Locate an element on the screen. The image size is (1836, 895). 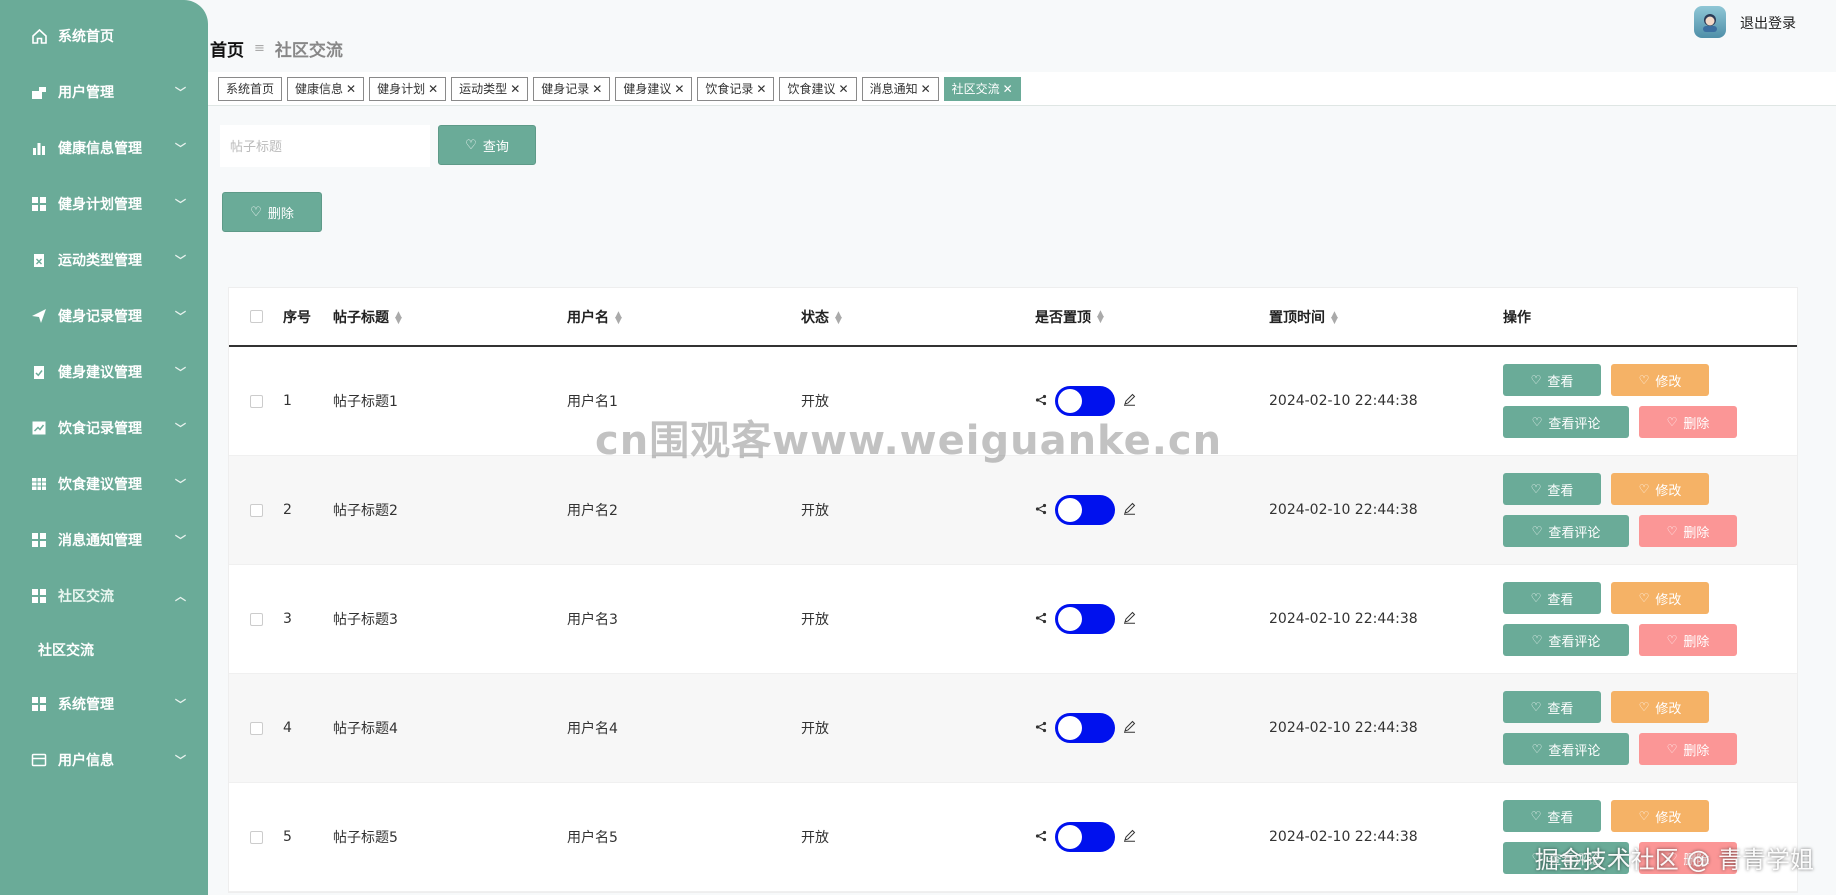
tab-5: 健身建议 ✕ is located at coordinates (654, 88).